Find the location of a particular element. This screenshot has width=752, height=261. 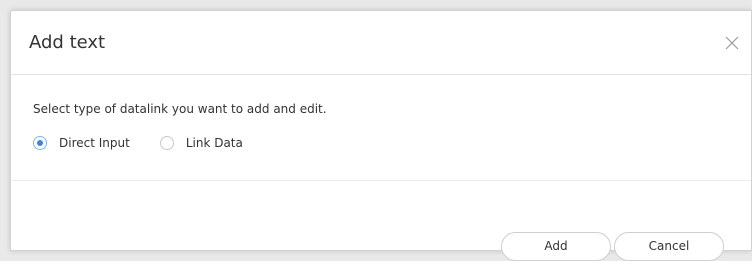

radio-button-link-data is located at coordinates (166, 143).